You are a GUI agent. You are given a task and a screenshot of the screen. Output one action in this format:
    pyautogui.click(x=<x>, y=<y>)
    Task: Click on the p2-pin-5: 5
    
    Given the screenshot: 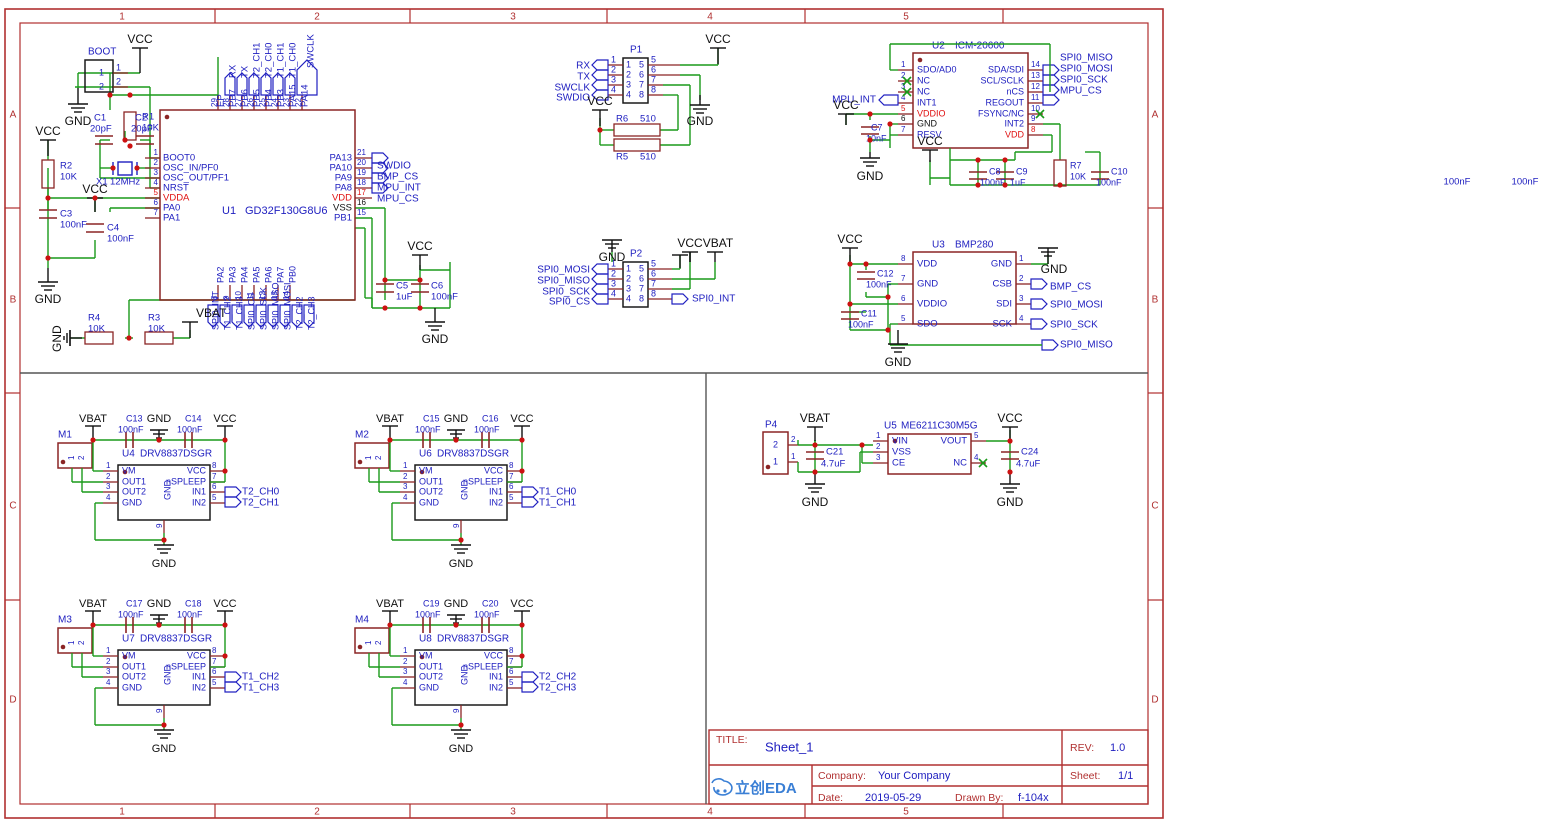 What is the action you would take?
    pyautogui.click(x=641, y=268)
    